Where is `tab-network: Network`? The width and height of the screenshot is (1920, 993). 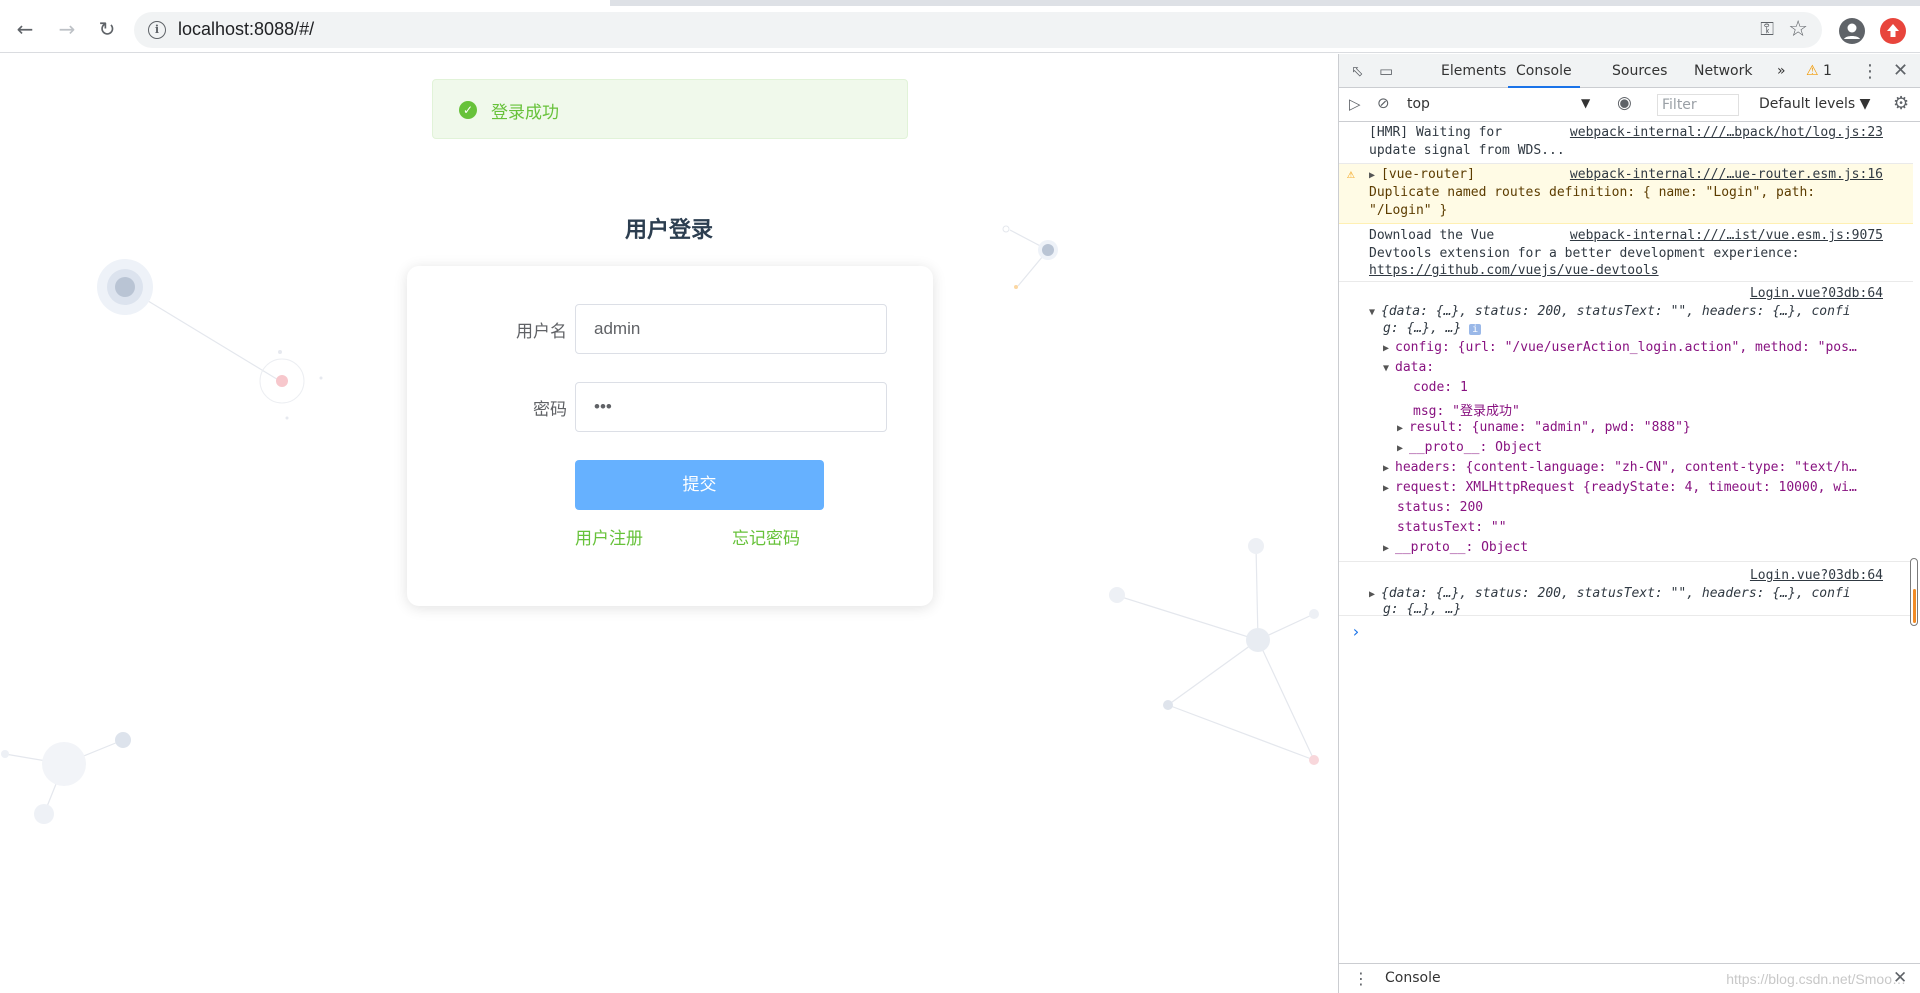
tab-network: Network is located at coordinates (1723, 71).